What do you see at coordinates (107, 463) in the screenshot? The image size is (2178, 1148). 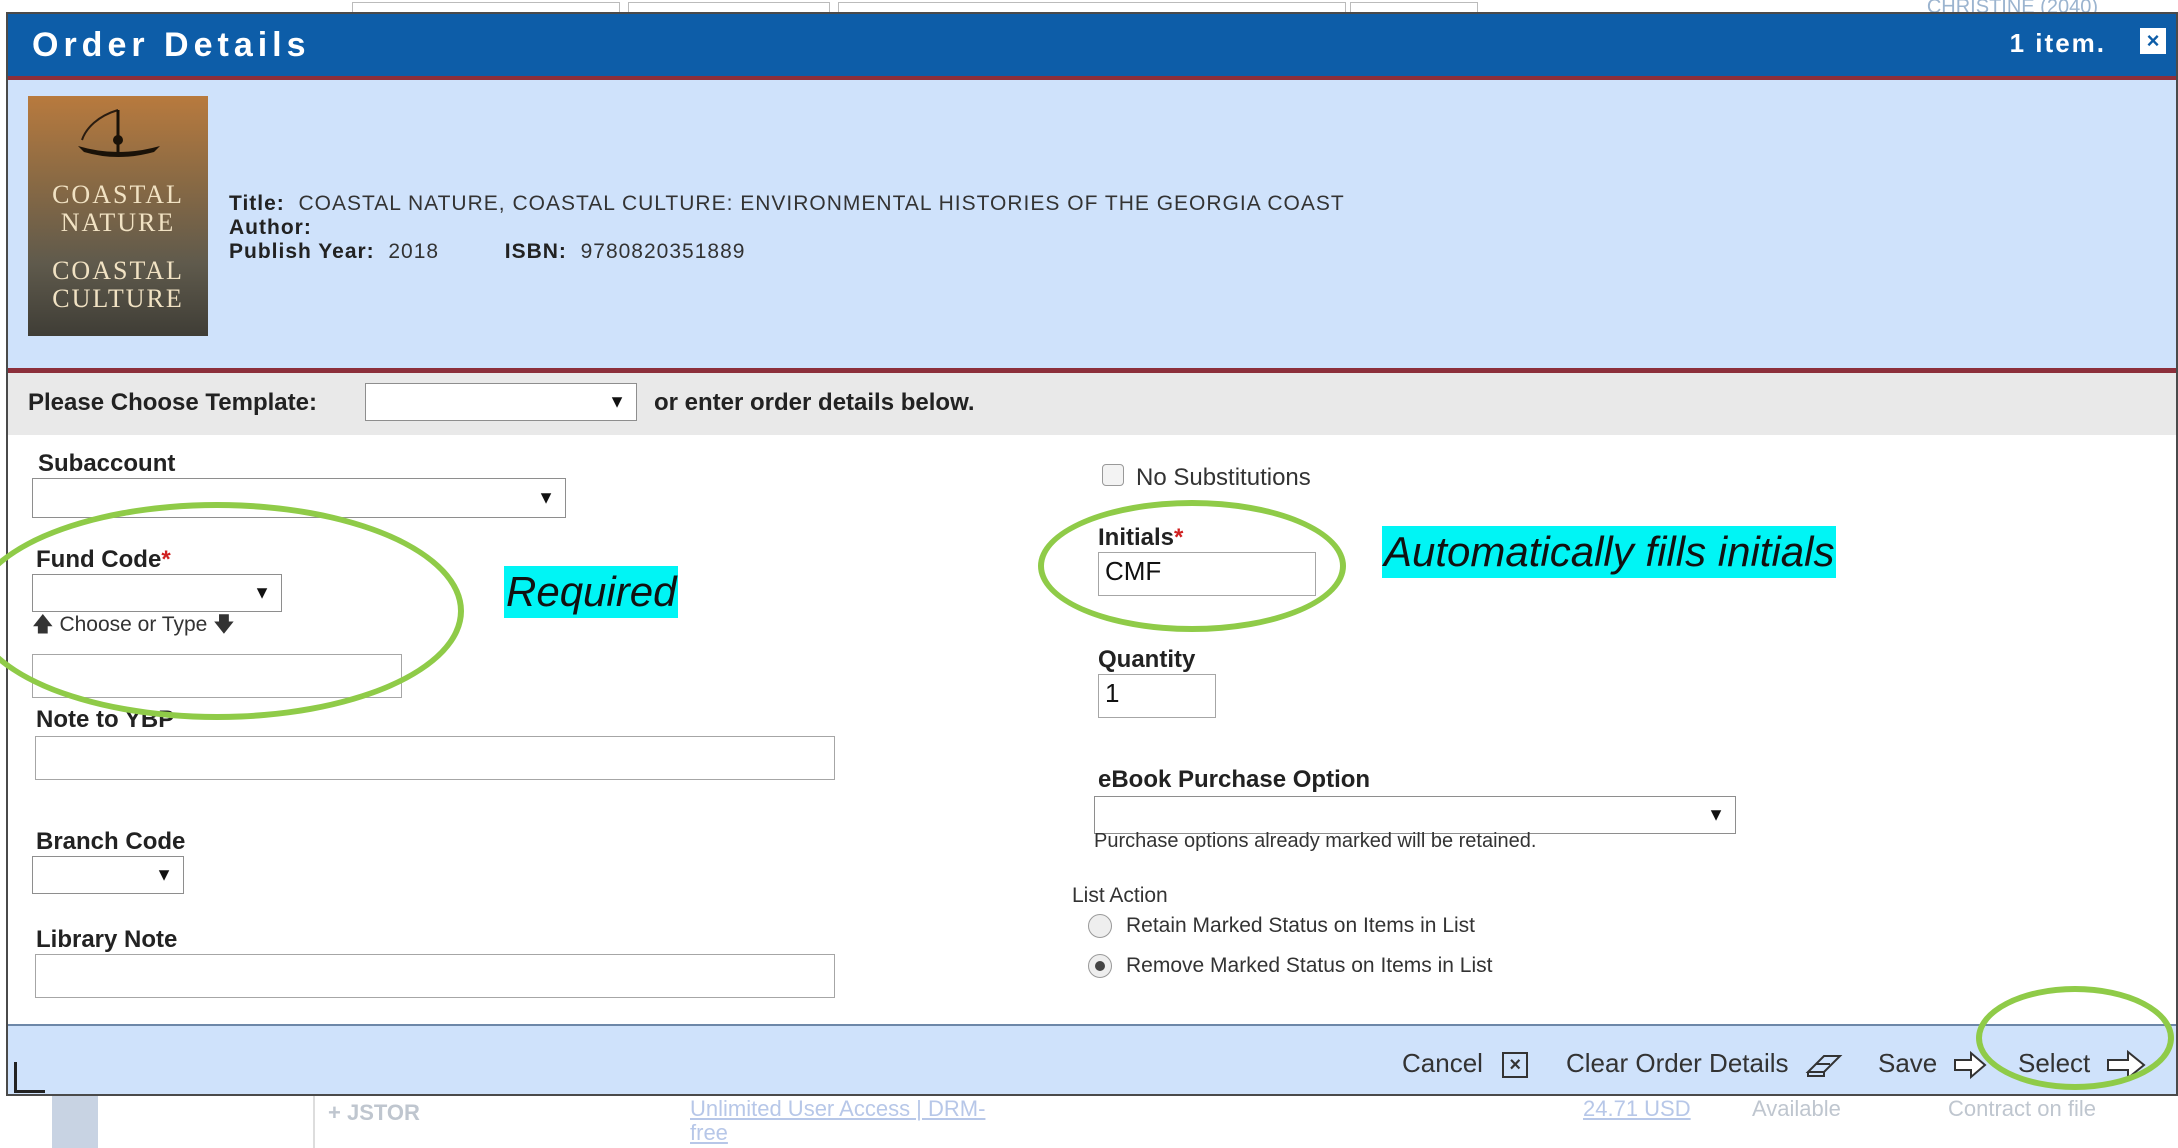 I see `subaccount-label: Subaccount` at bounding box center [107, 463].